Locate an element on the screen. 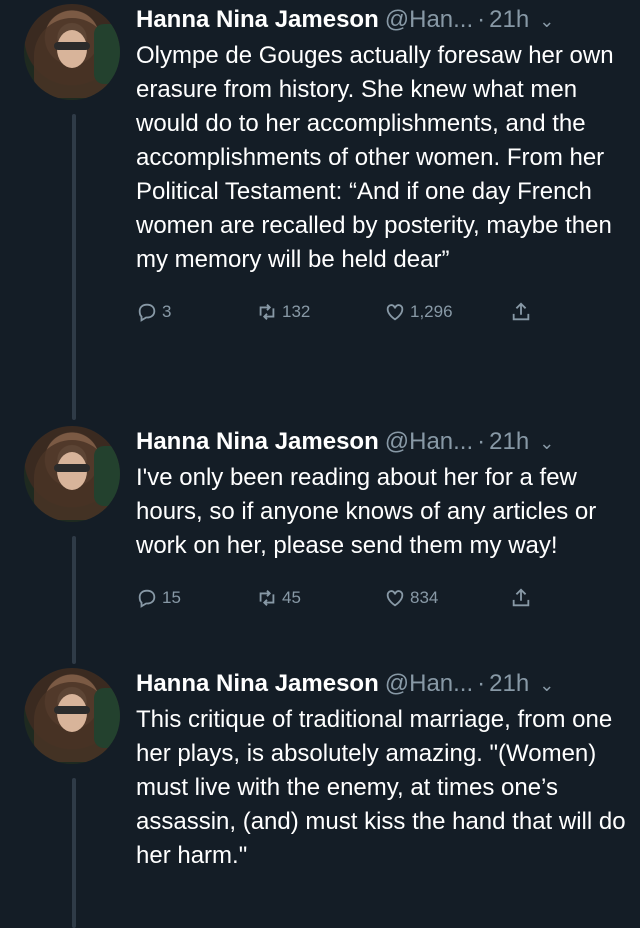 Image resolution: width=640 pixels, height=928 pixels. retweet-button: 132 is located at coordinates (320, 312).